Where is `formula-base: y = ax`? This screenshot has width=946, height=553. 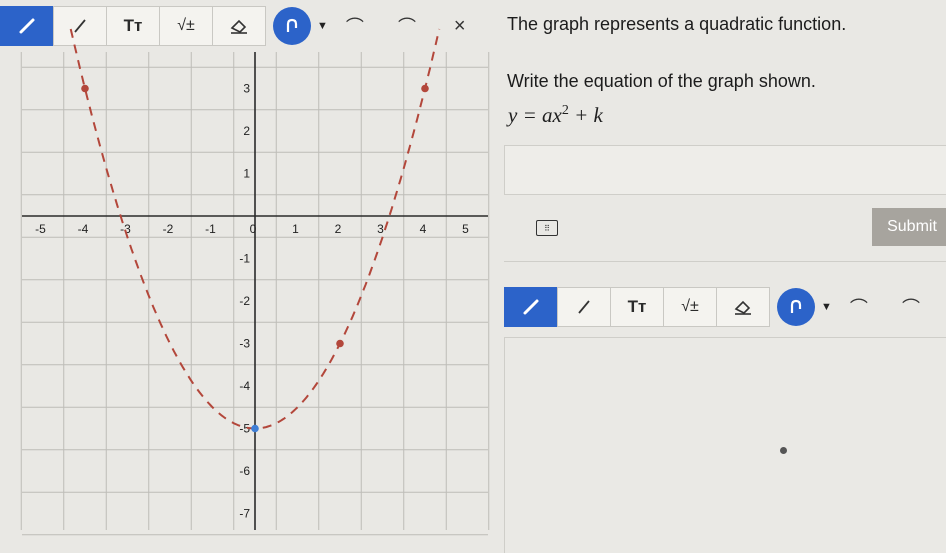 formula-base: y = ax is located at coordinates (535, 115).